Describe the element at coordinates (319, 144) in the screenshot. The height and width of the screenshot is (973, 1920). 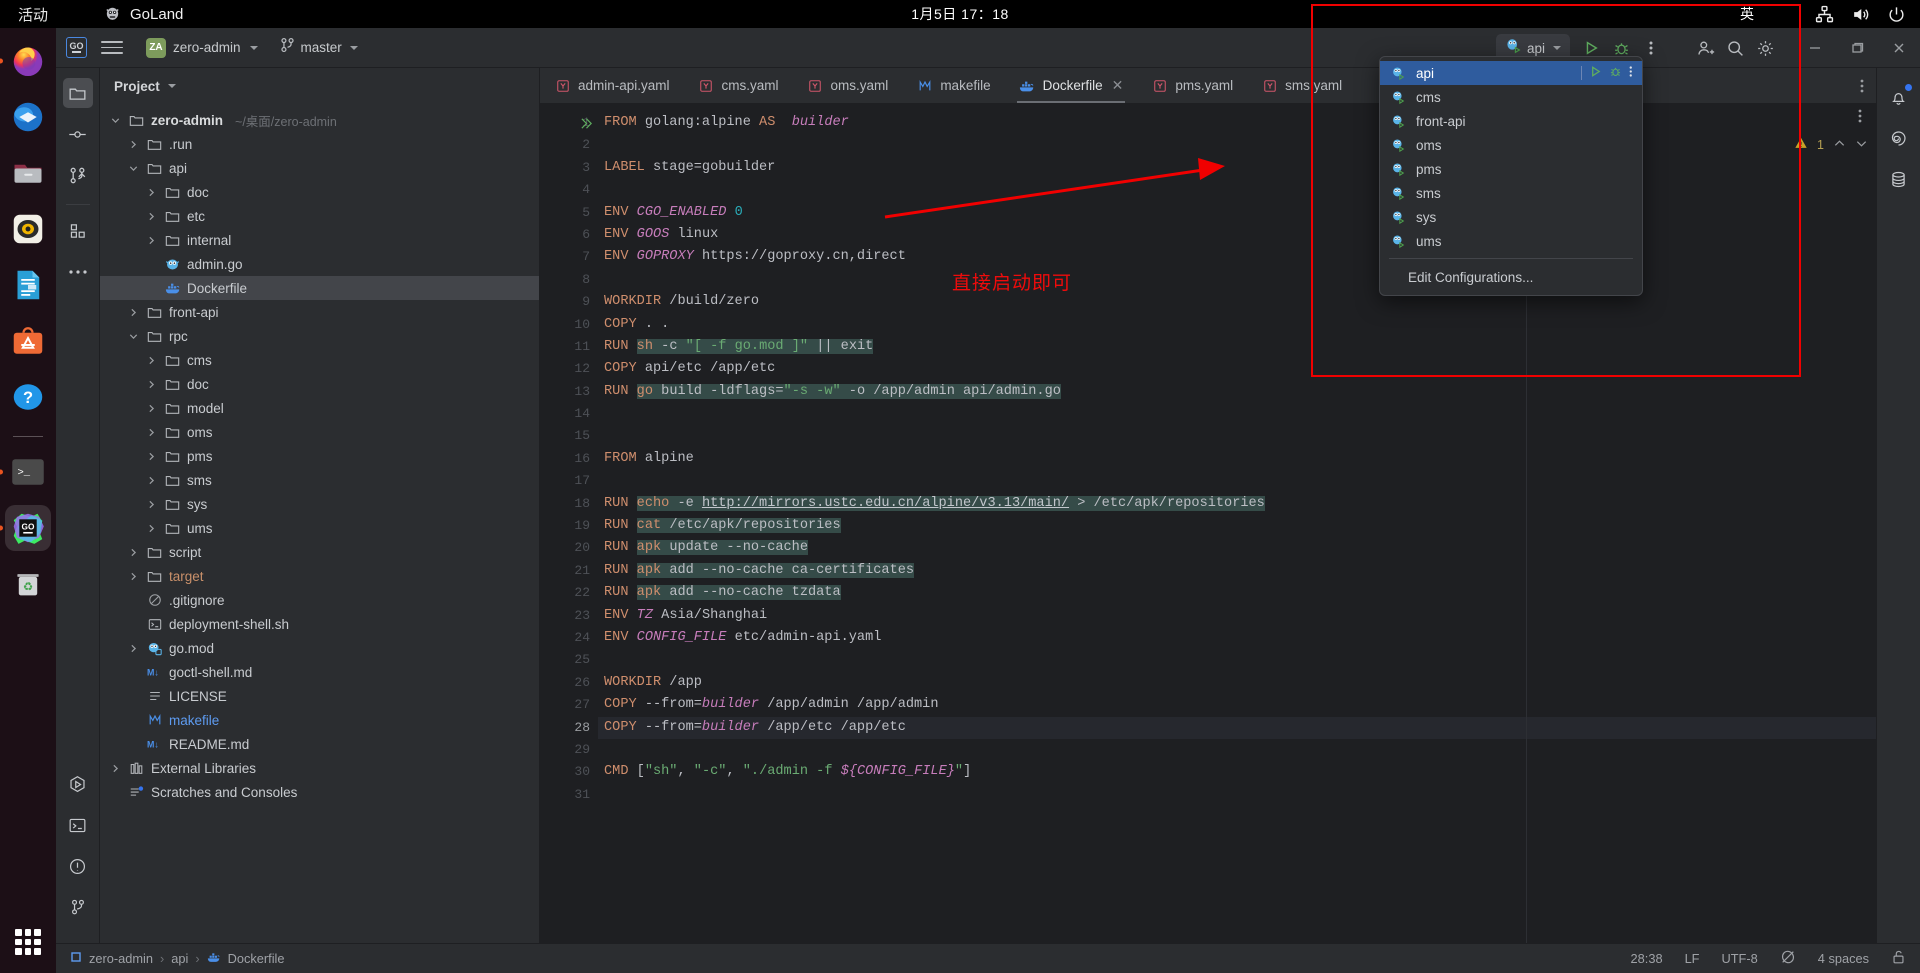
I see `tree-node--run: .run` at that location.